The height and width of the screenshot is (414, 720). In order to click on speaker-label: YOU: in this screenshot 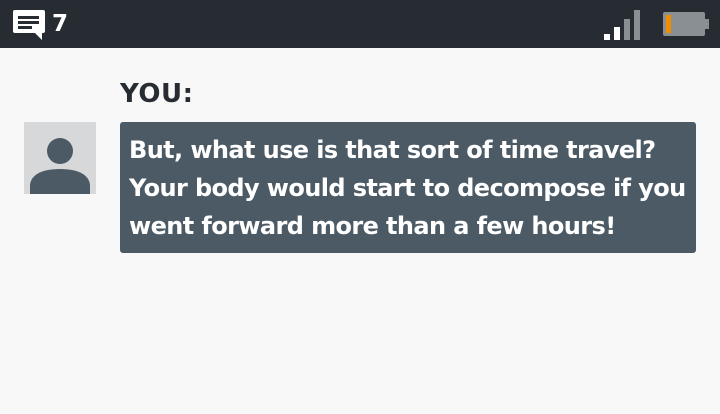, I will do `click(157, 94)`.